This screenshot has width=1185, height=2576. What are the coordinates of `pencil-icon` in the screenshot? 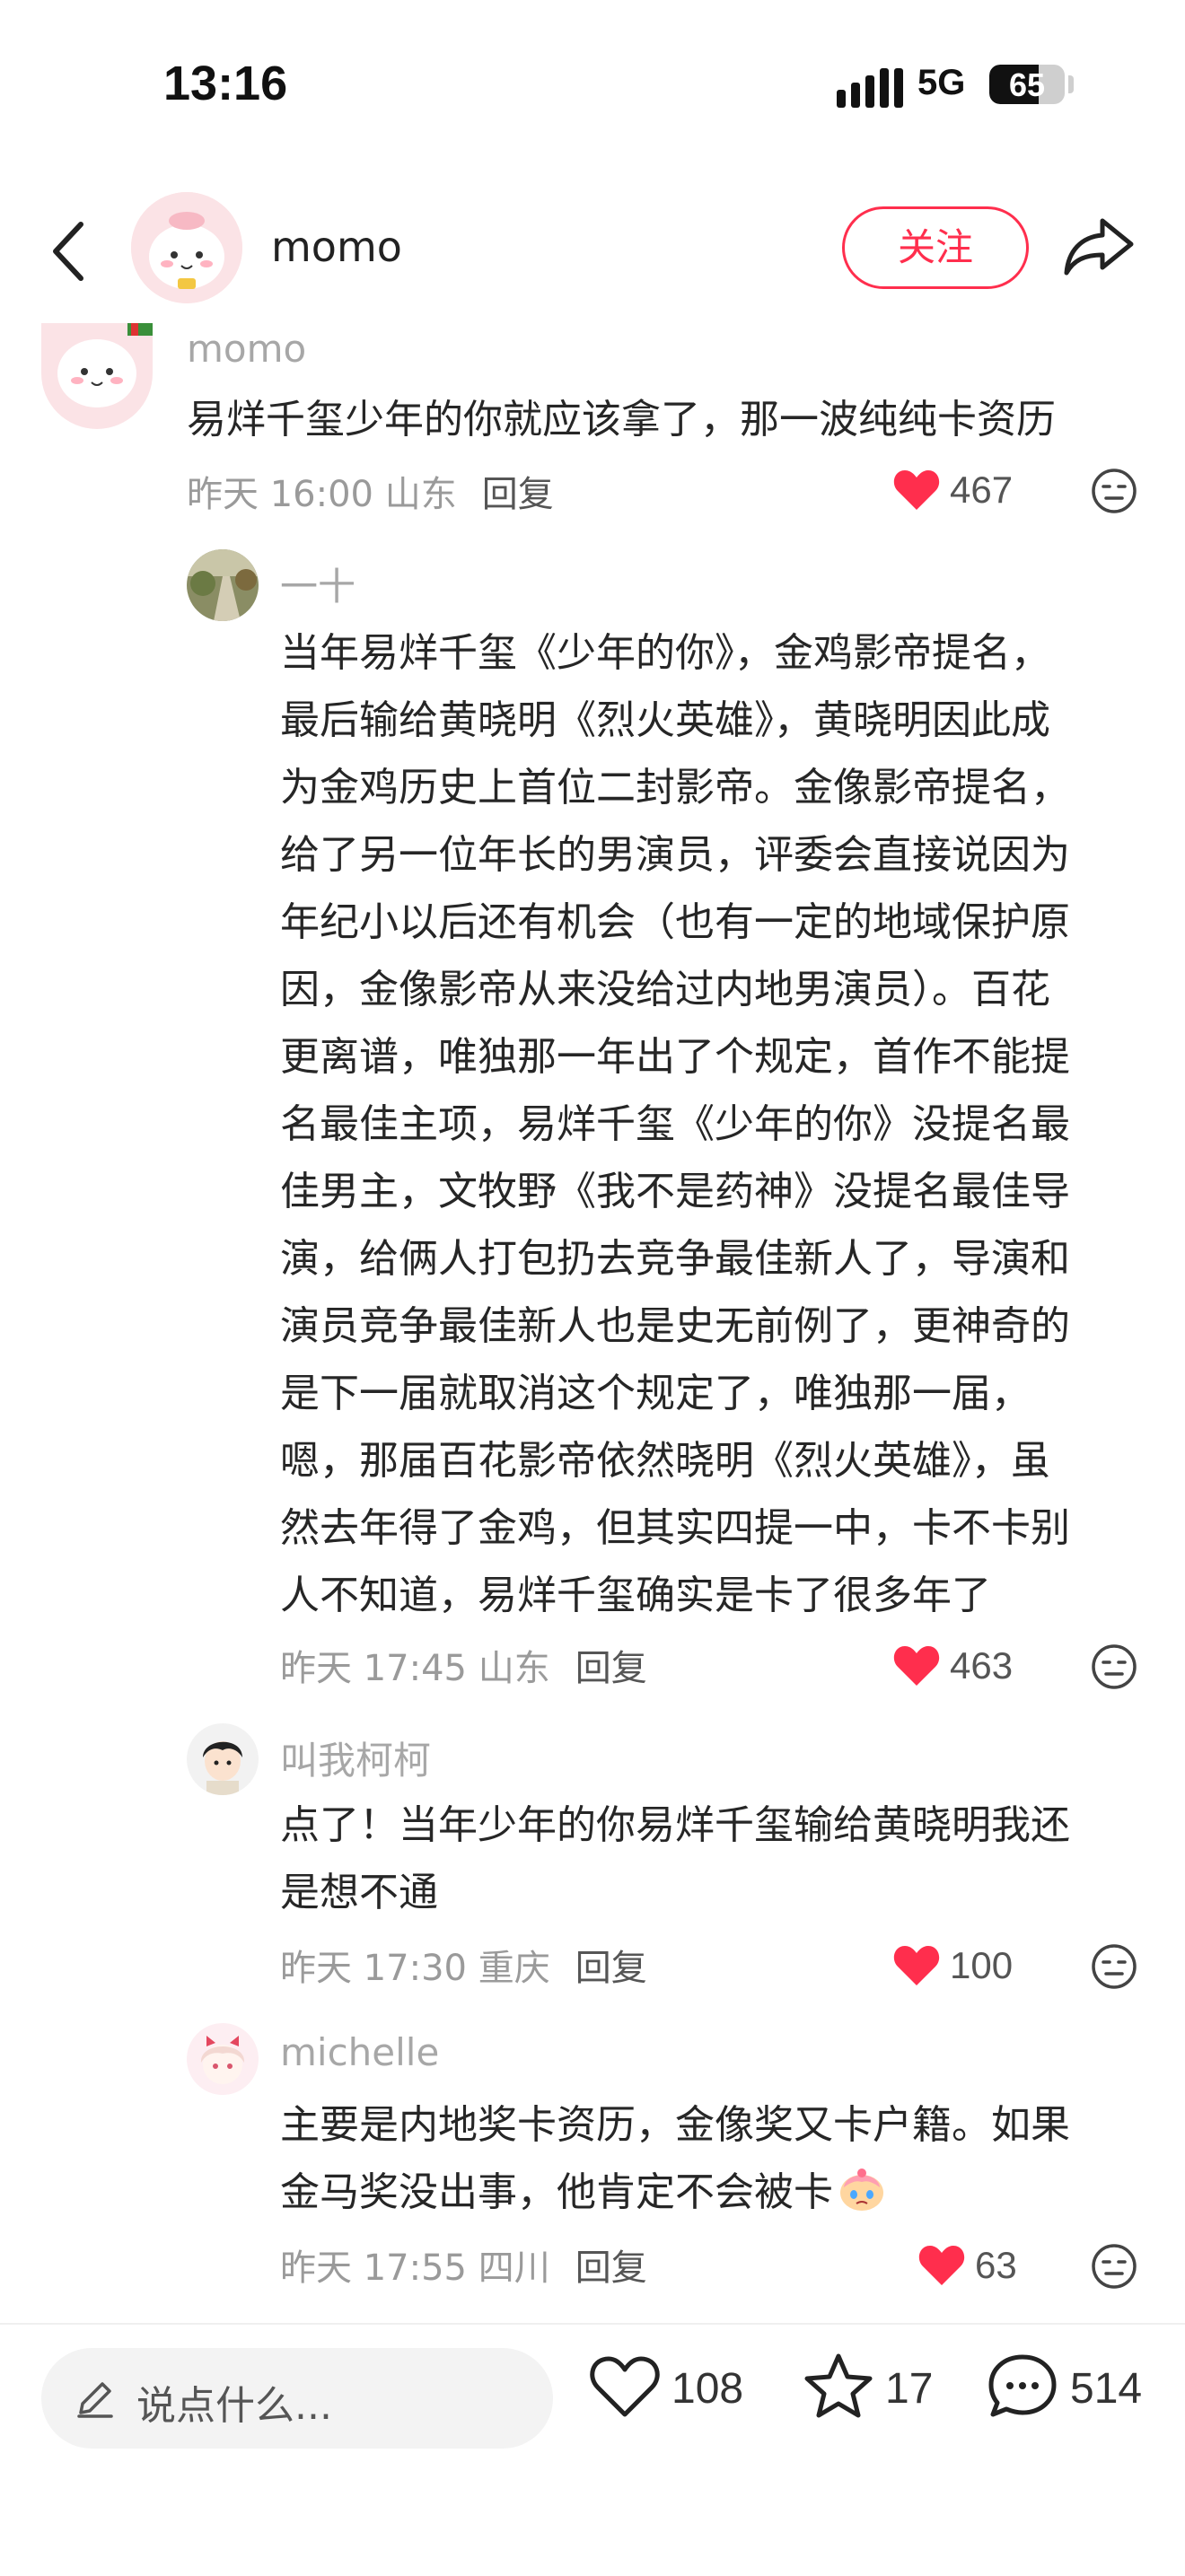 It's located at (95, 2400).